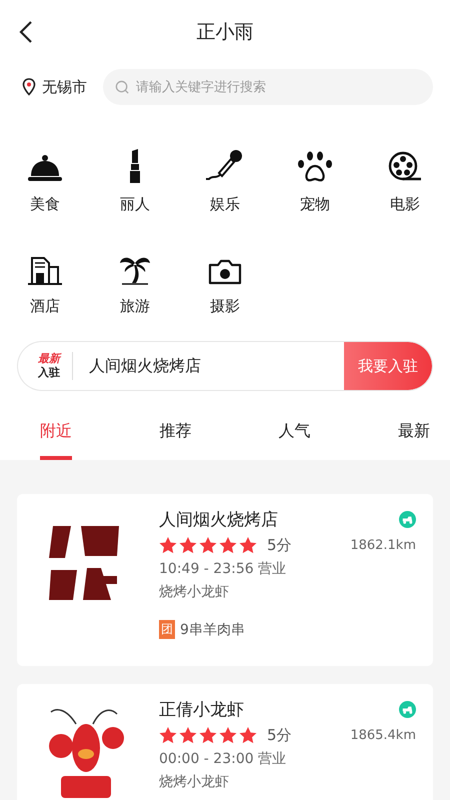  What do you see at coordinates (315, 167) in the screenshot?
I see `paw-icon` at bounding box center [315, 167].